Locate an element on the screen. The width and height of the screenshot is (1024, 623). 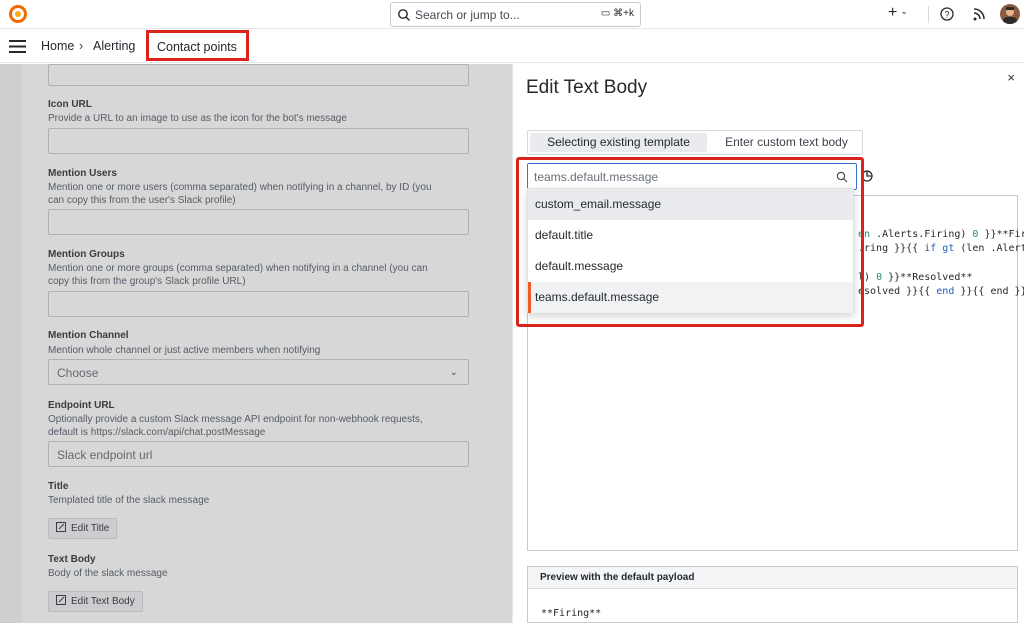
template-option-selected: teams.default.message is located at coordinates (690, 297).